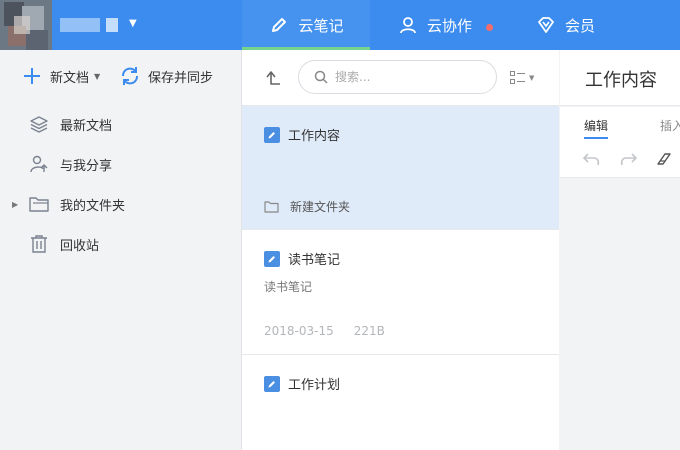  Describe the element at coordinates (321, 25) in the screenshot. I see `tab-label: 云笔记` at that location.